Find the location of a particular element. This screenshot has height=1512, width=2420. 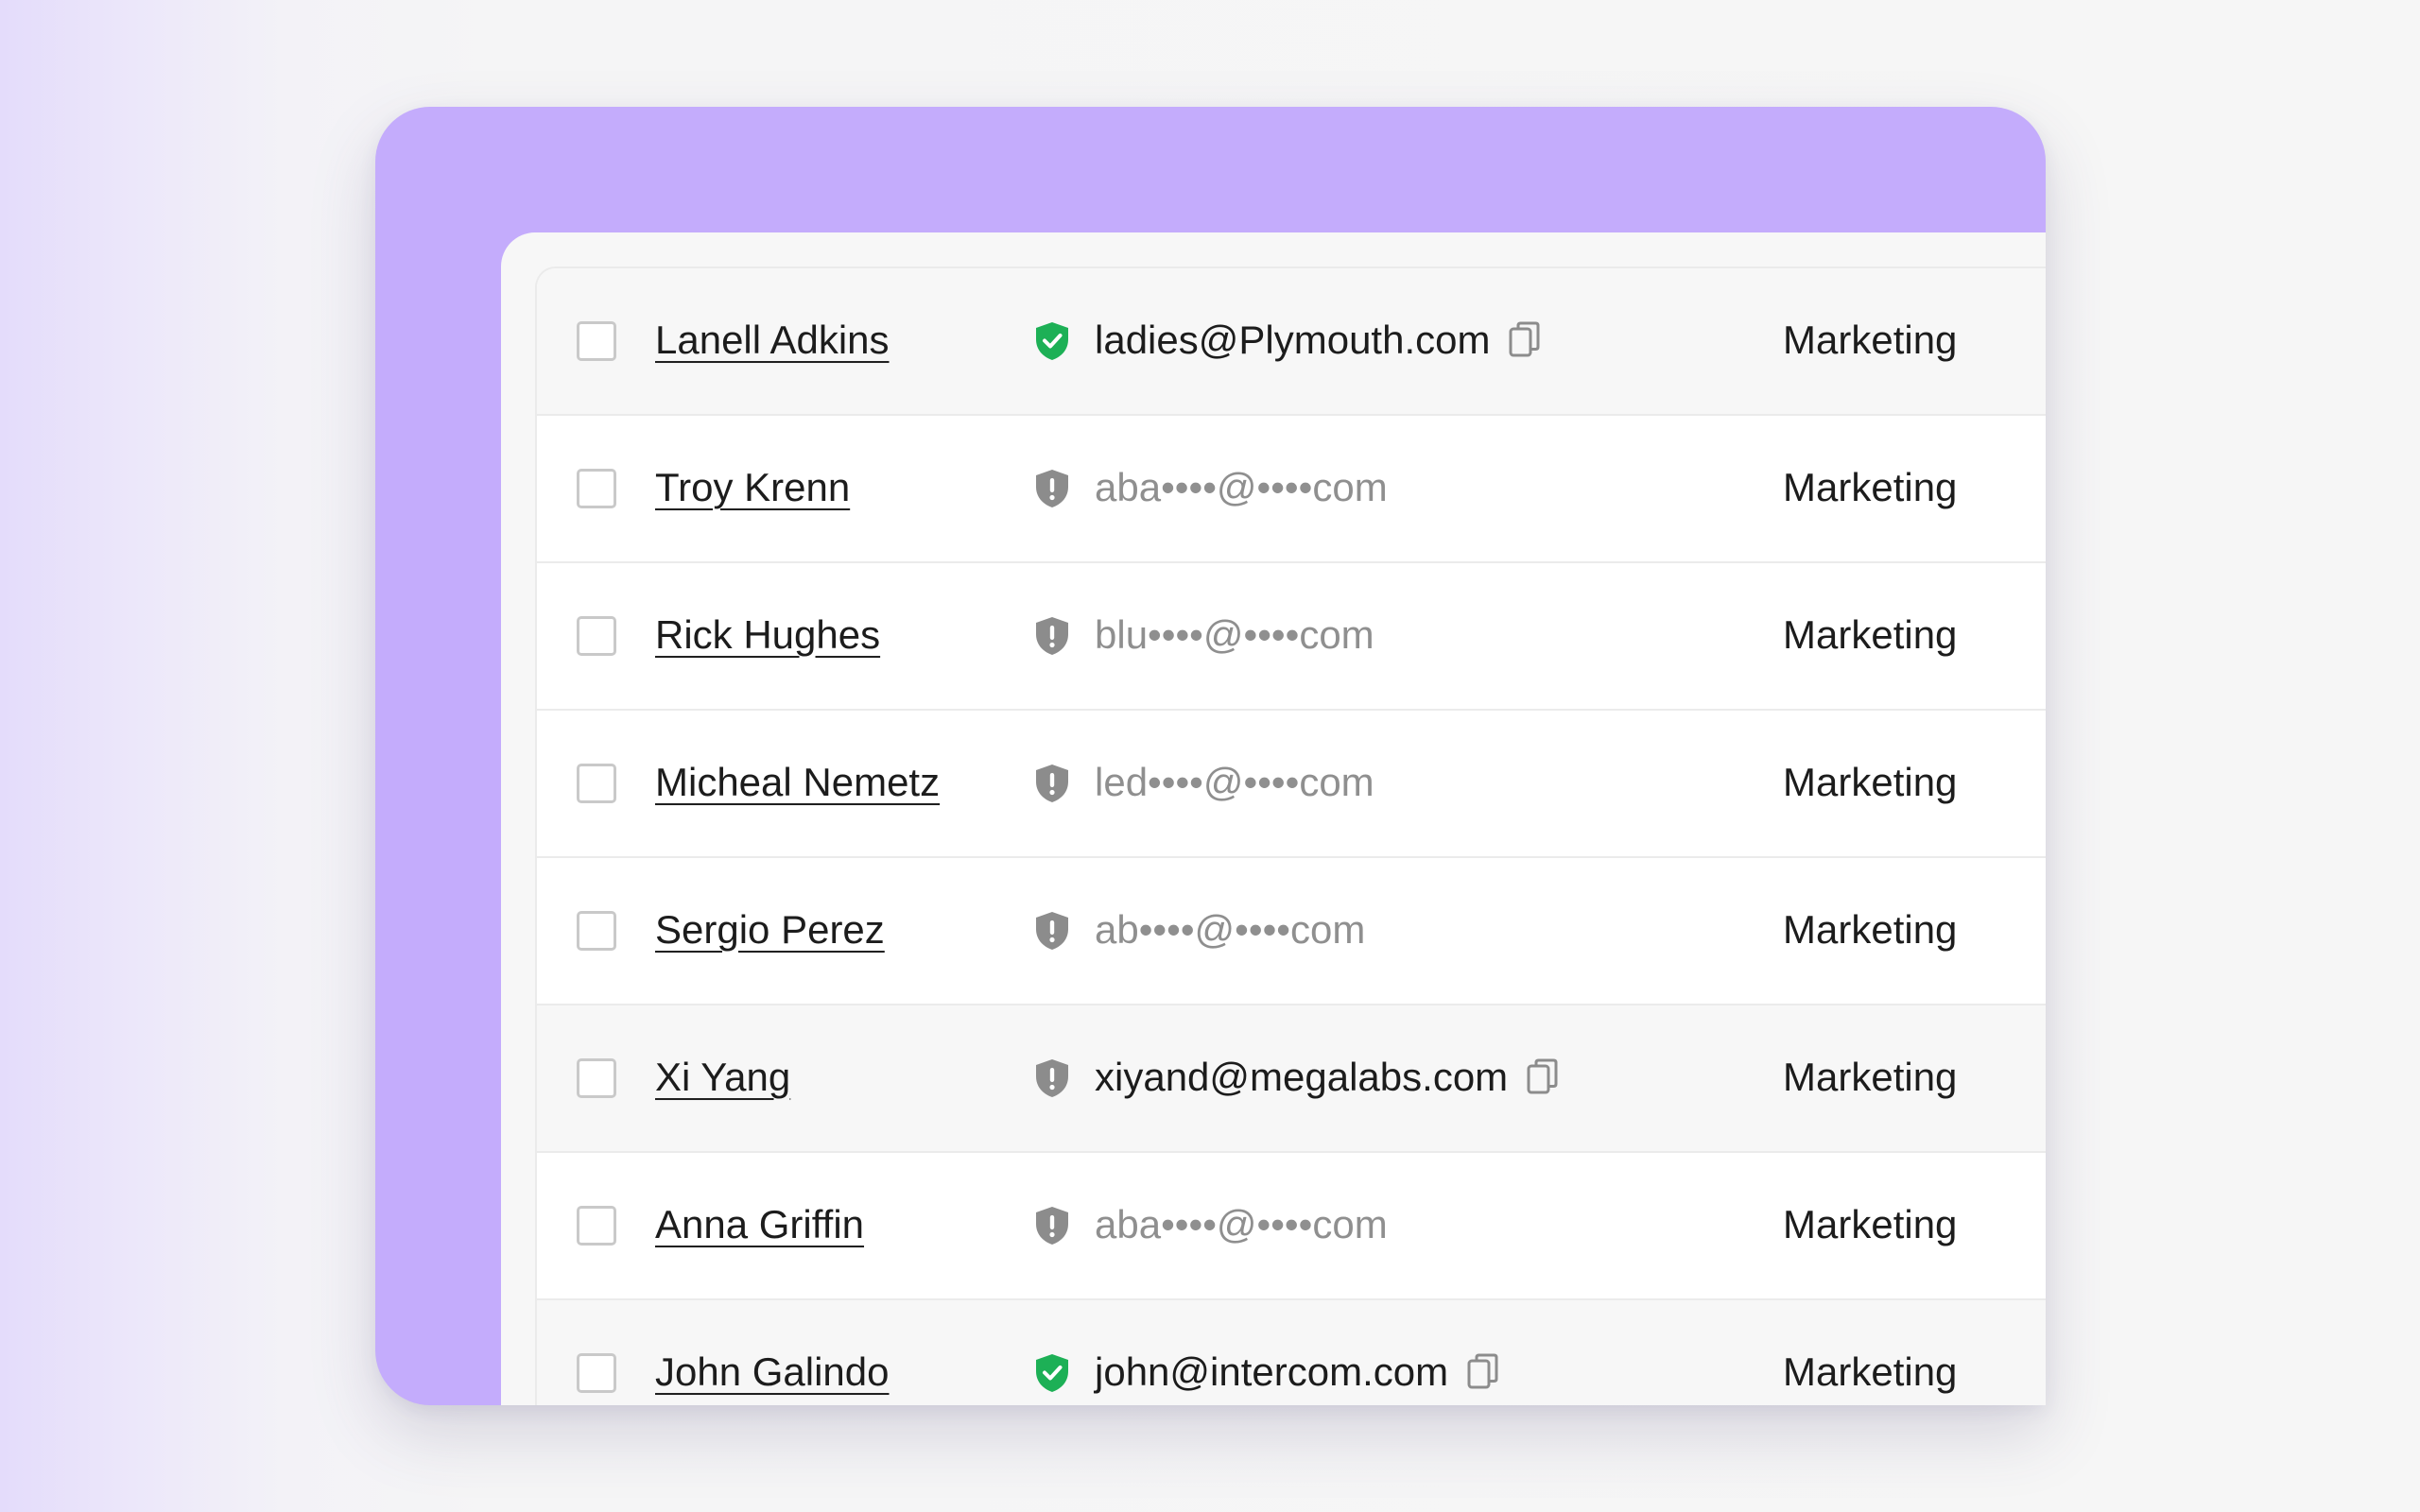

email-cell: xiyand@megalabs.com is located at coordinates (1327, 1077).